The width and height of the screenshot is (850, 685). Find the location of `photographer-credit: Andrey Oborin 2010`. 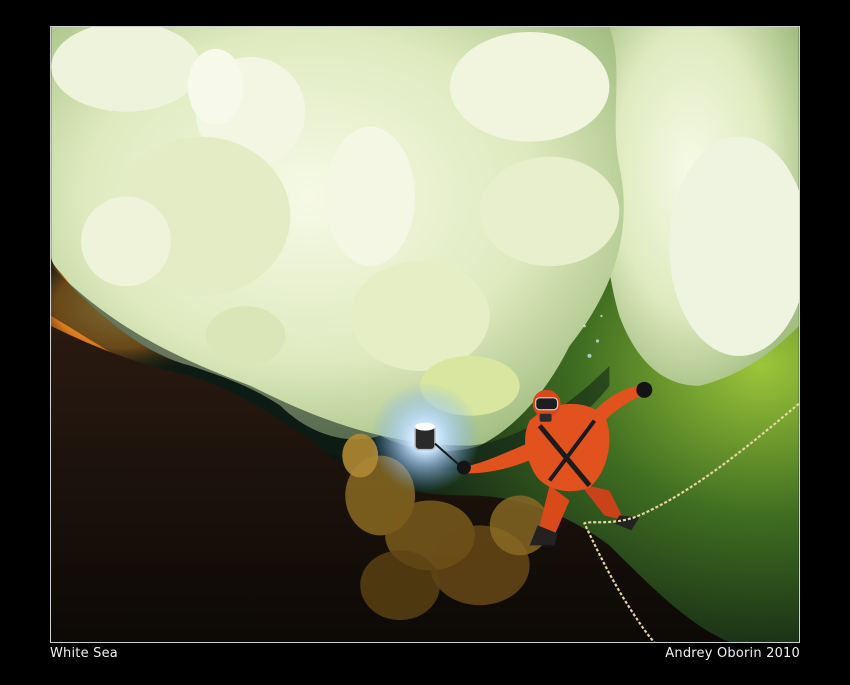

photographer-credit: Andrey Oborin 2010 is located at coordinates (732, 653).